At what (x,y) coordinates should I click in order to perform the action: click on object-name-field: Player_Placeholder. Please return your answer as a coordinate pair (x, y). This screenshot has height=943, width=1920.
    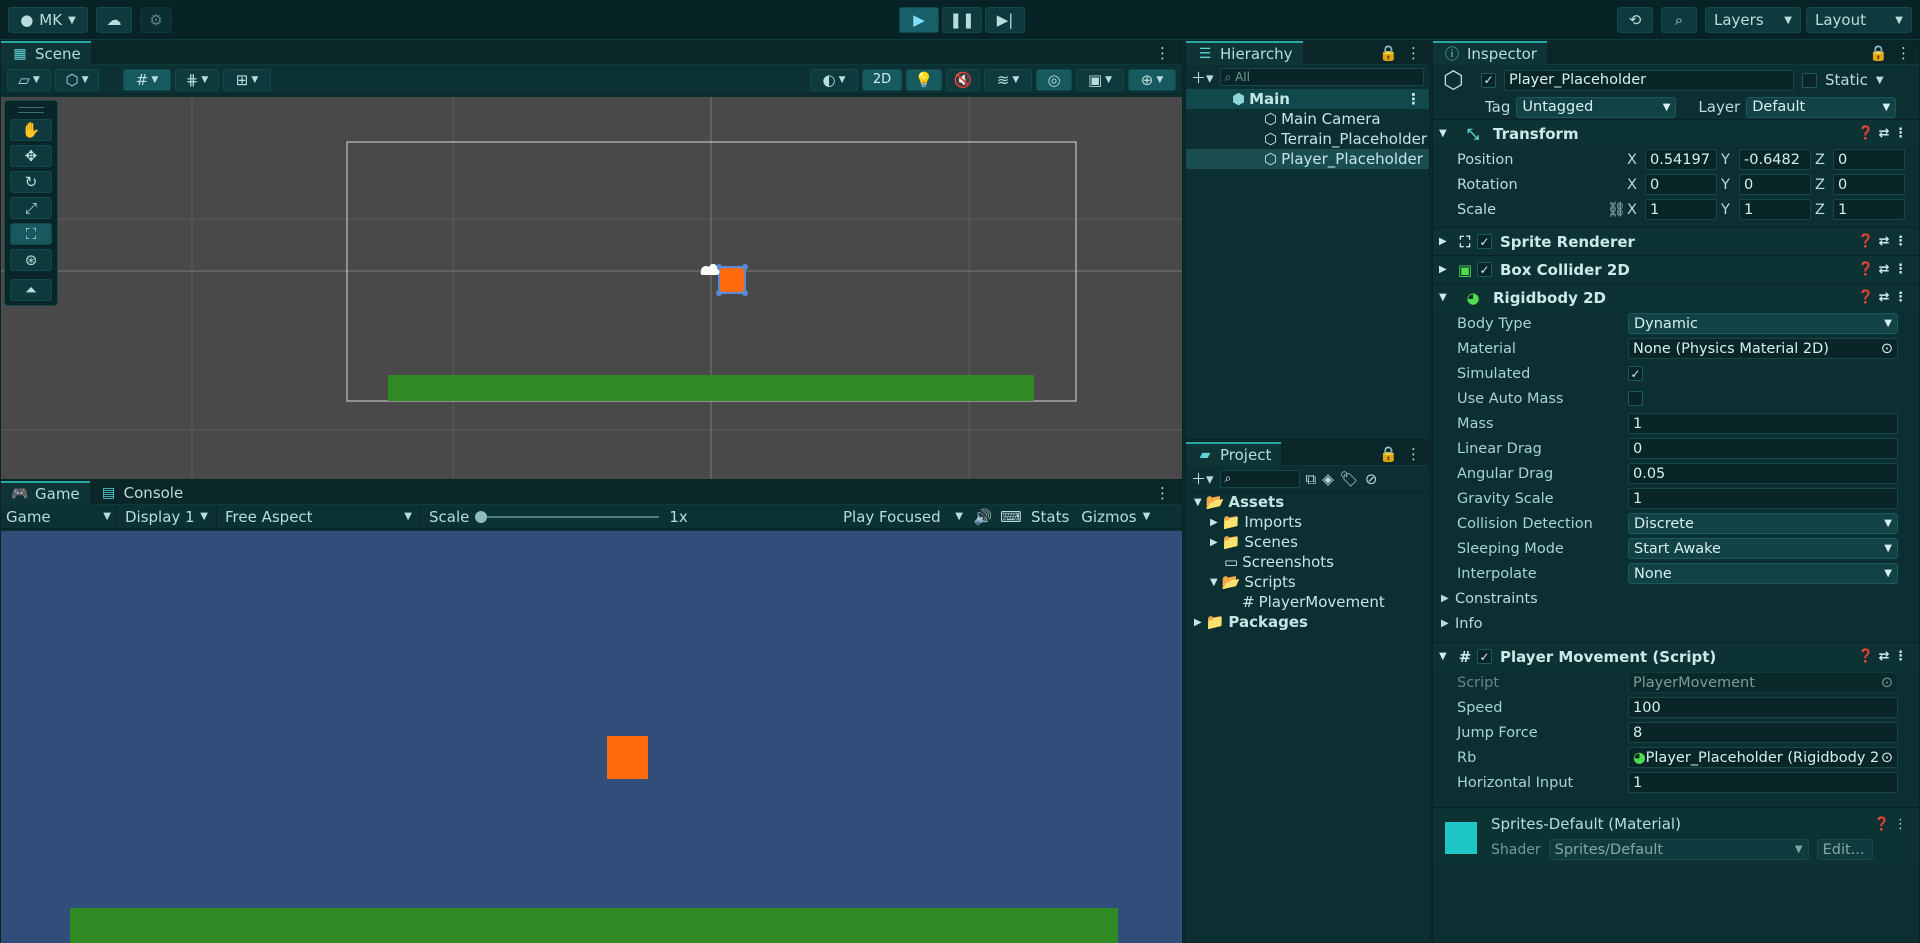
    Looking at the image, I should click on (1649, 80).